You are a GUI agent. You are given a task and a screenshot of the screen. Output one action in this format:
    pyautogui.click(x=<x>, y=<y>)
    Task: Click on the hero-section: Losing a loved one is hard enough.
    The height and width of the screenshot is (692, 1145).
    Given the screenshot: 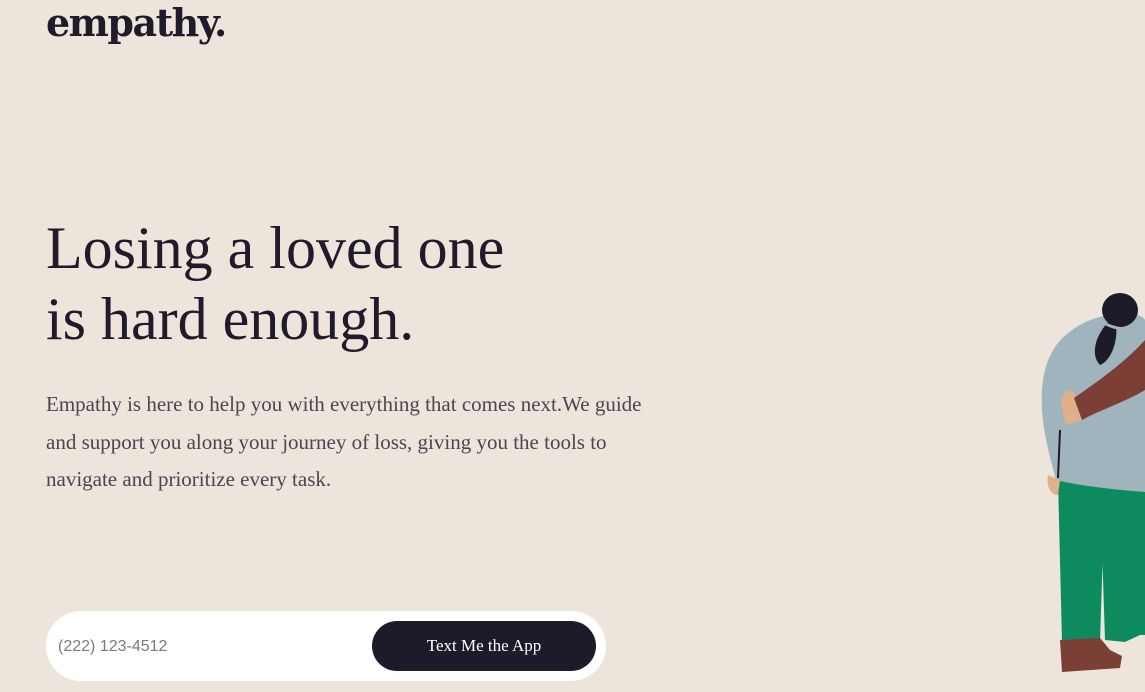 What is the action you would take?
    pyautogui.click(x=366, y=284)
    